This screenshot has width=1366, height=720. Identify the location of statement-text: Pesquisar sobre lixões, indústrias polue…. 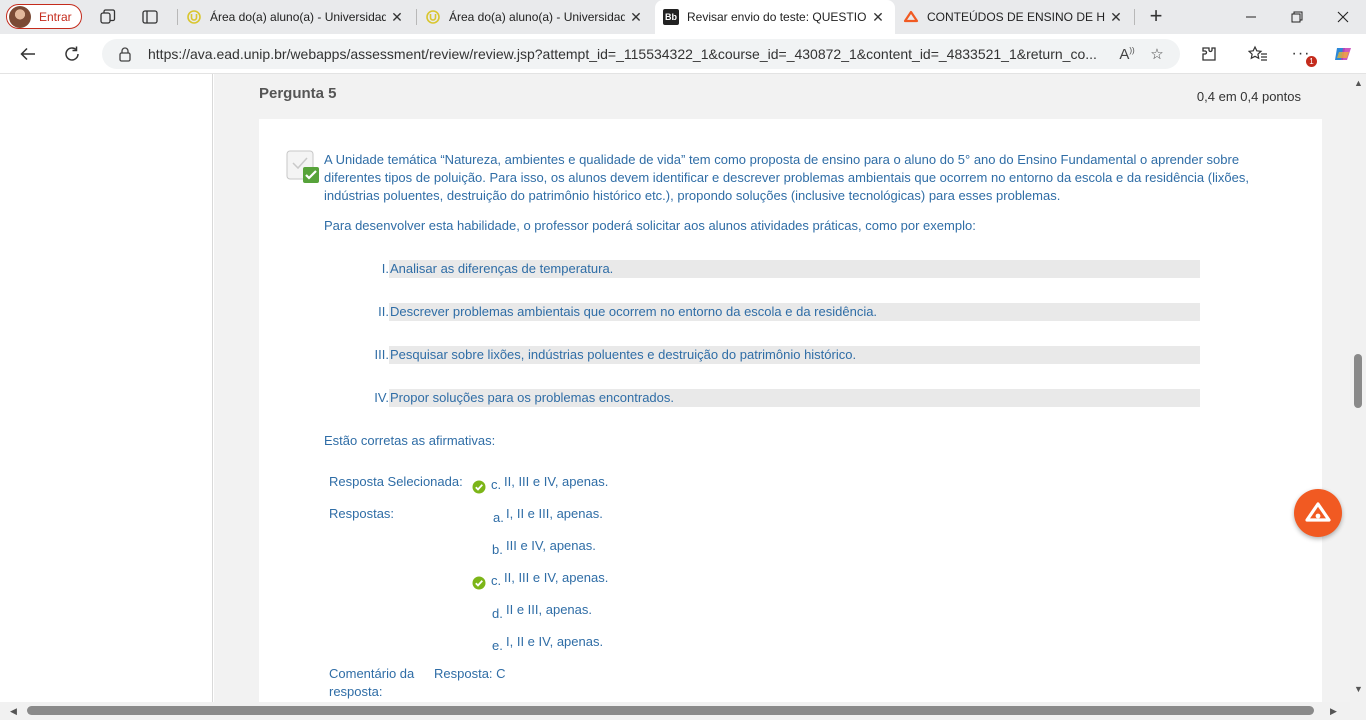
(794, 355).